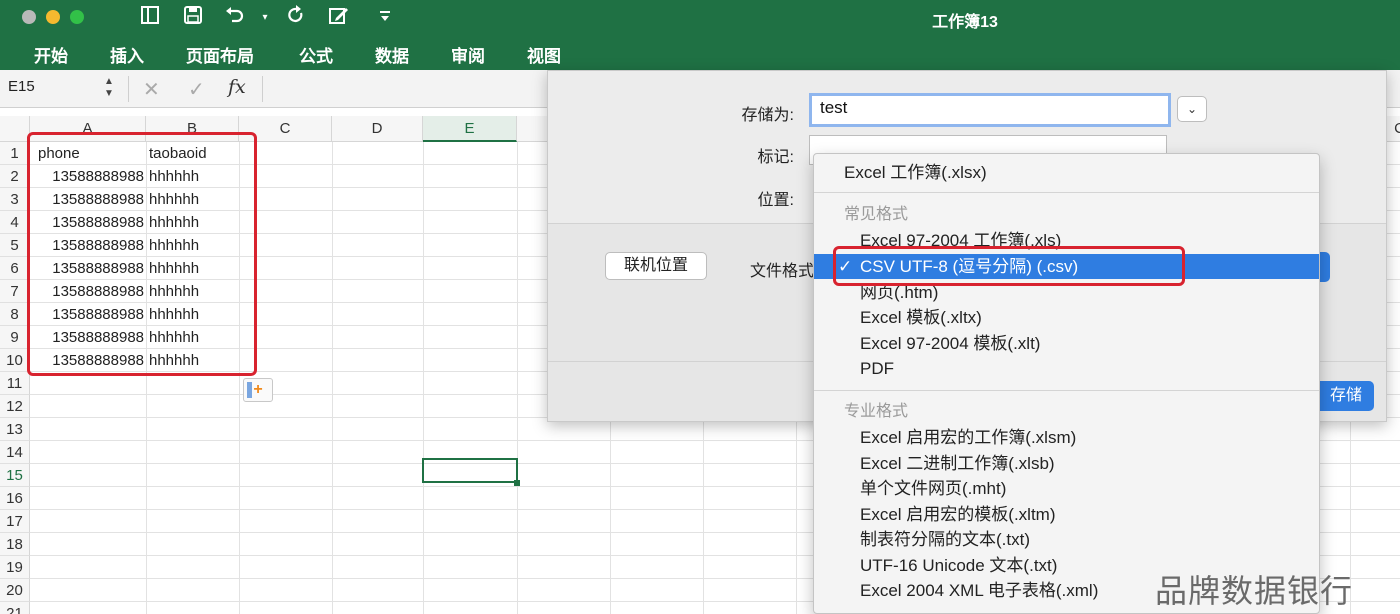 The image size is (1400, 614). What do you see at coordinates (15, 337) in the screenshot?
I see `row-header-9: 9` at bounding box center [15, 337].